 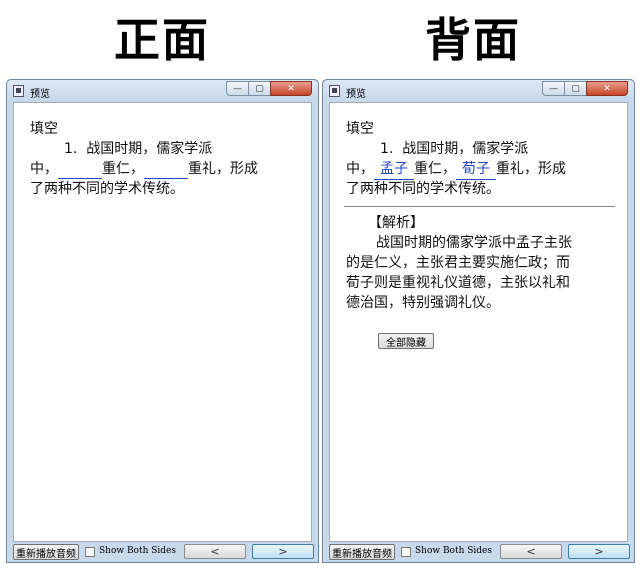 What do you see at coordinates (474, 243) in the screenshot?
I see `analysis-line-1: 战国时期的儒家学派中孟子主张` at bounding box center [474, 243].